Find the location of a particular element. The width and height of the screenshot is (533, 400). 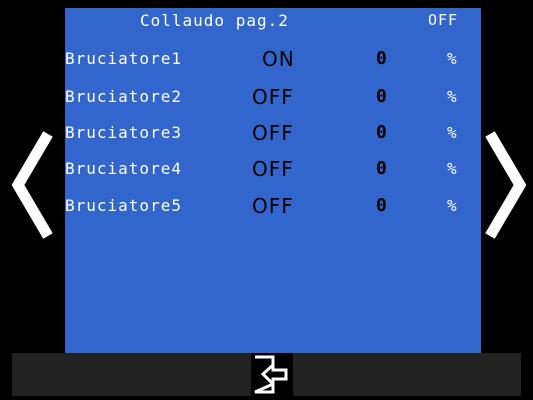

chevron-right-icon is located at coordinates (506, 185).